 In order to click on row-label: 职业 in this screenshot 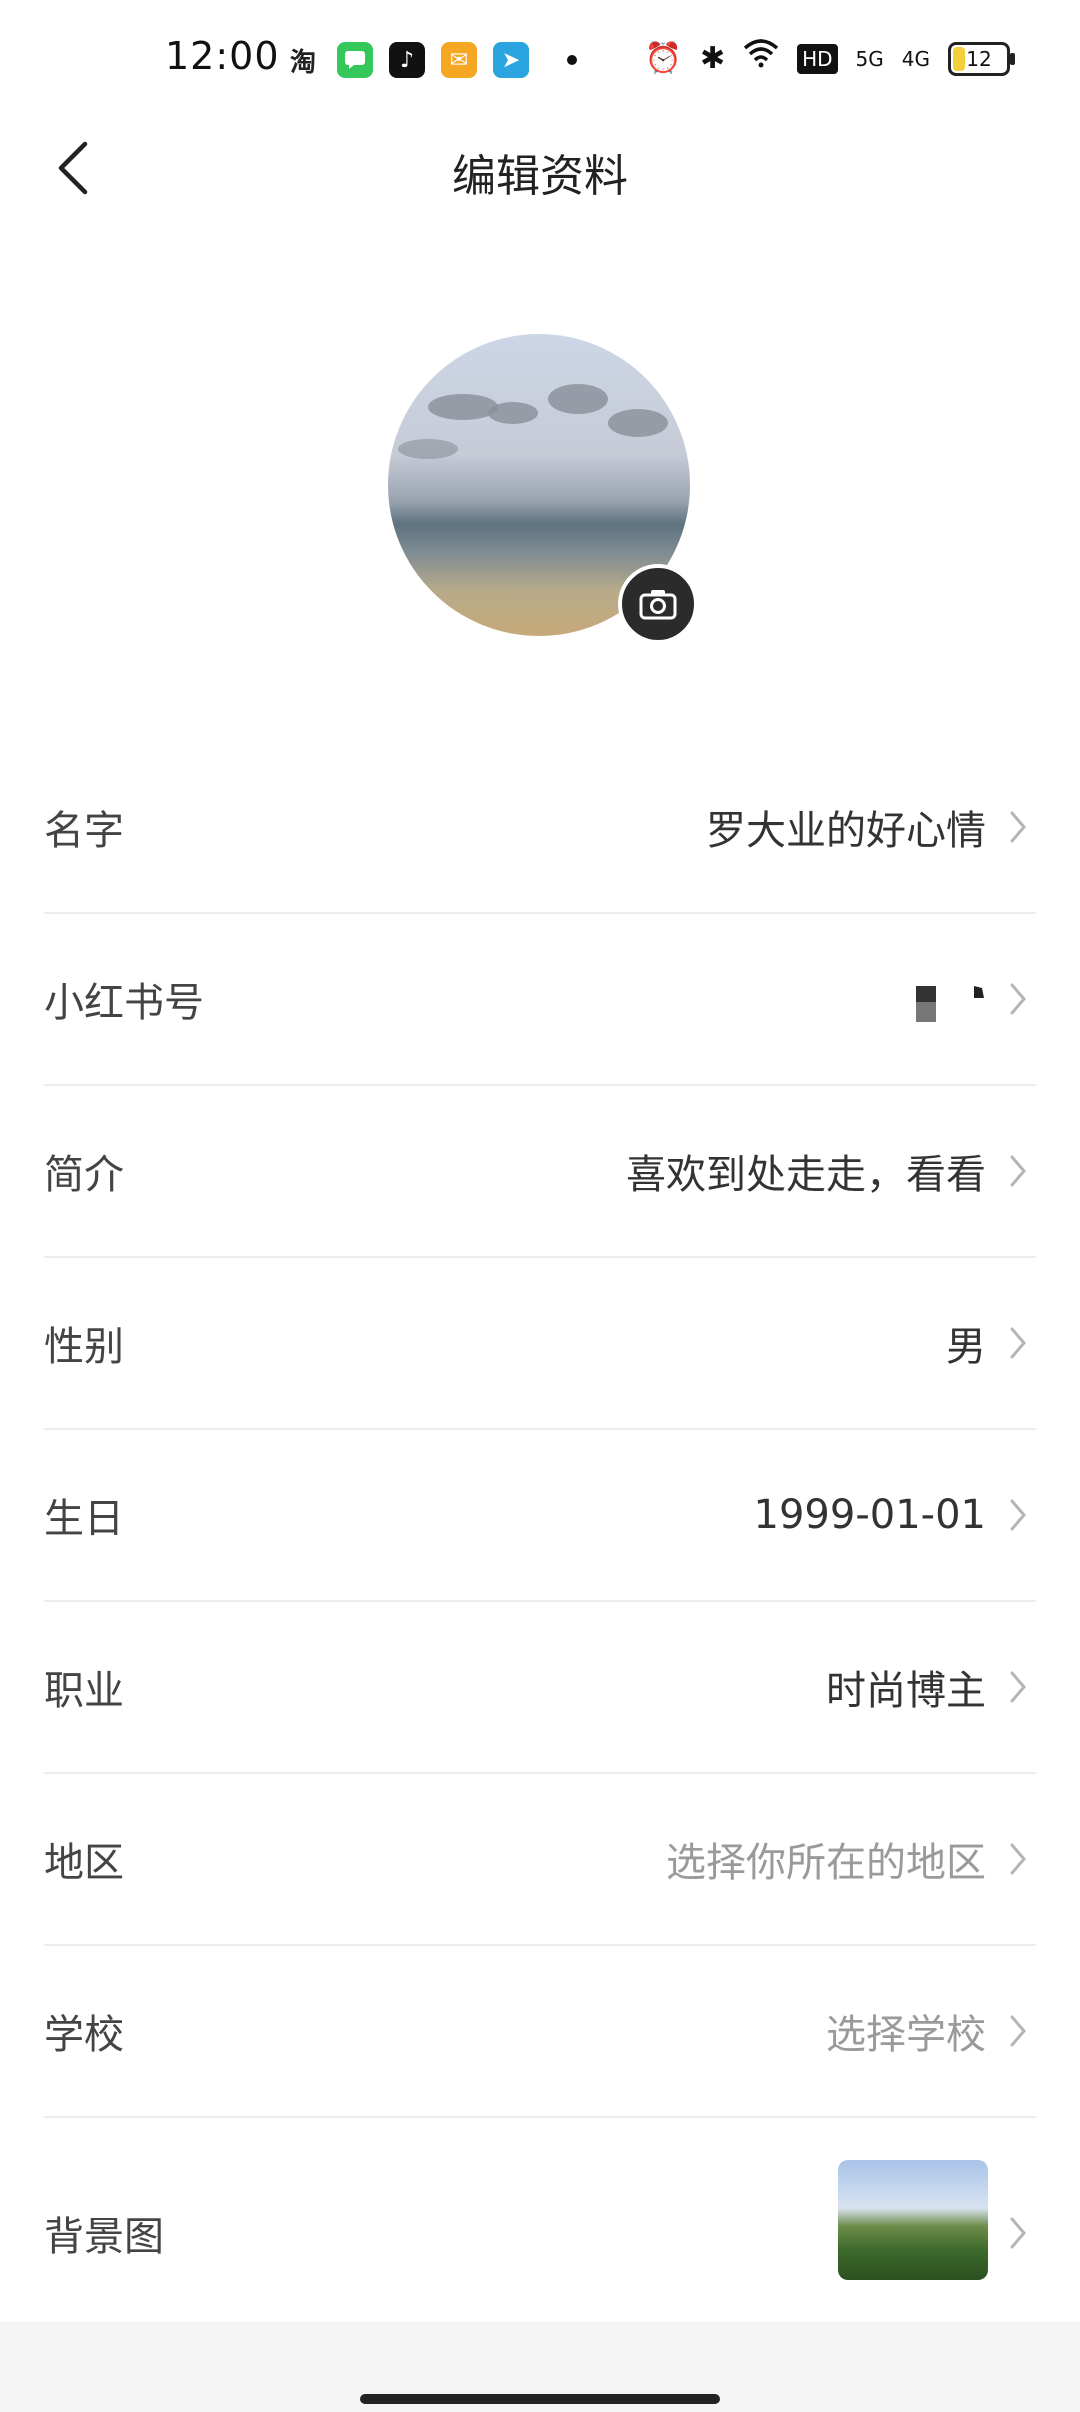, I will do `click(84, 1691)`.